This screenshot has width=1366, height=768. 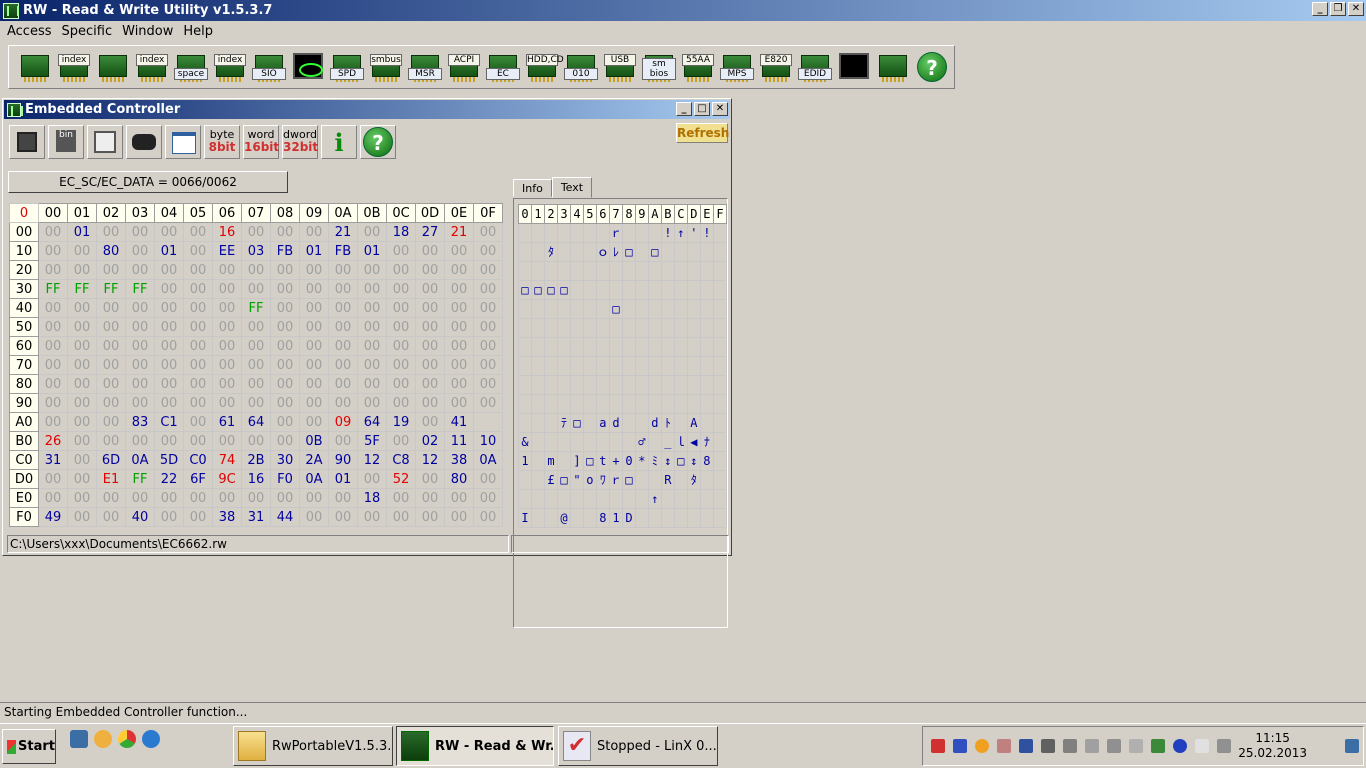 I want to click on pci-tool, so click(x=35, y=67).